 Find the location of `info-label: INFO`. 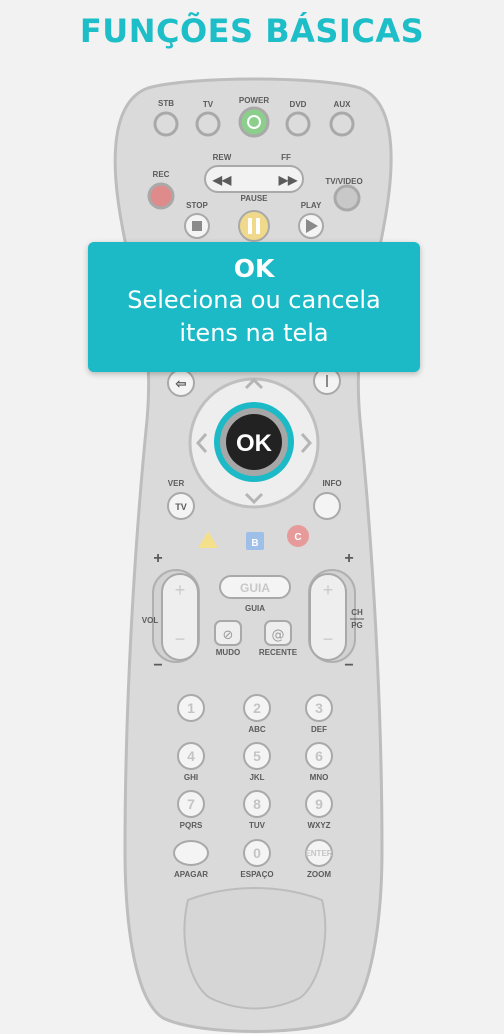

info-label: INFO is located at coordinates (331, 483).